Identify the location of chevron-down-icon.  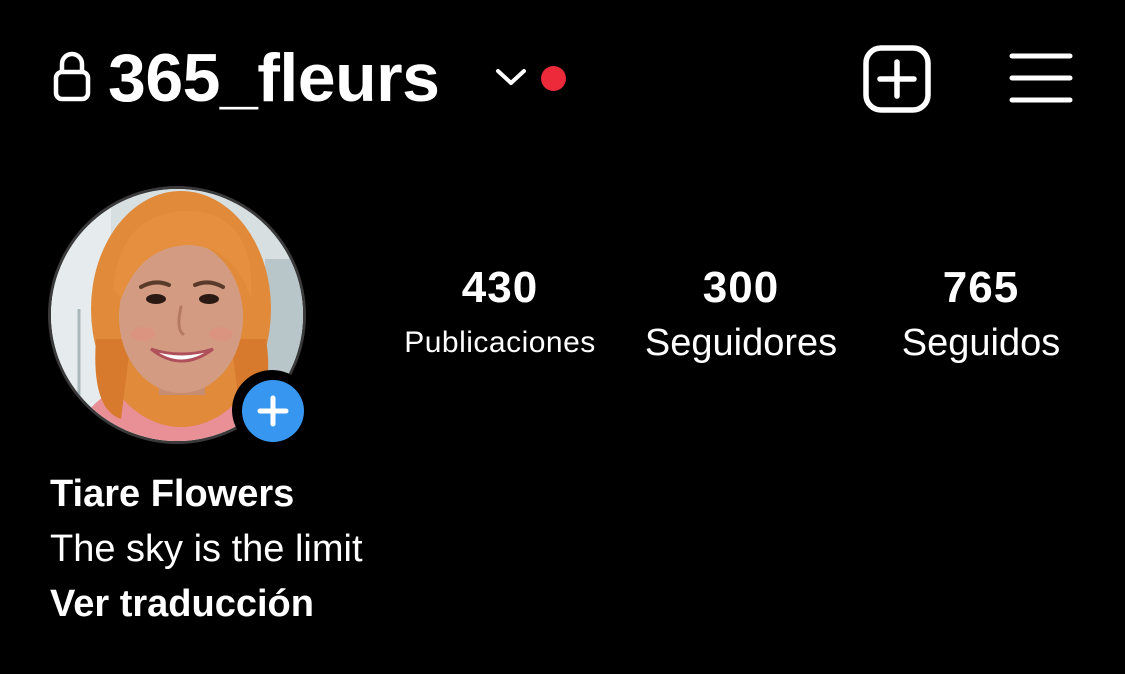
(511, 77).